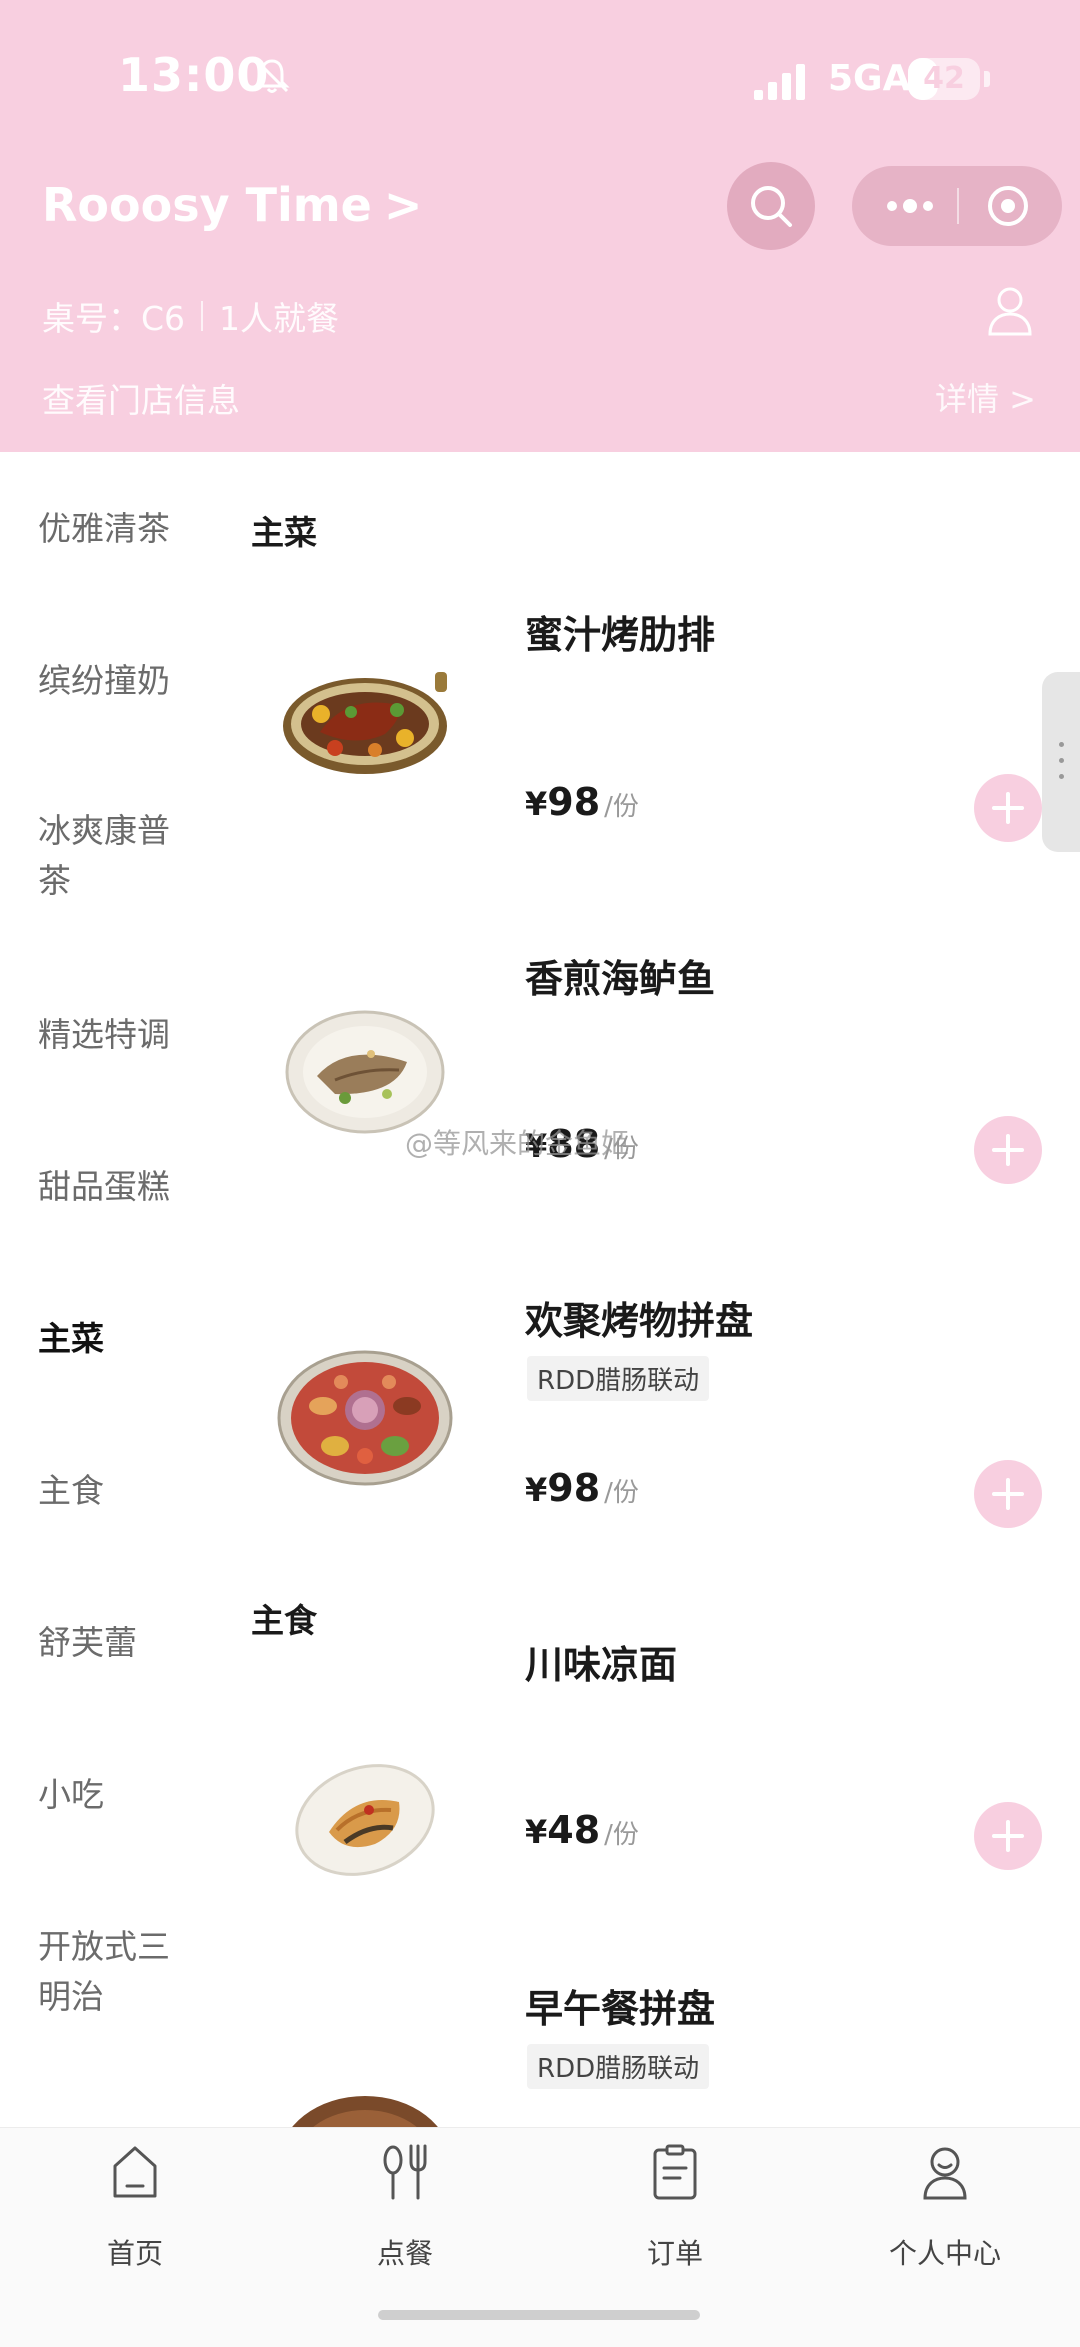 This screenshot has height=2347, width=1080. Describe the element at coordinates (365, 2109) in the screenshot. I see `dish-image-brunch-platter` at that location.